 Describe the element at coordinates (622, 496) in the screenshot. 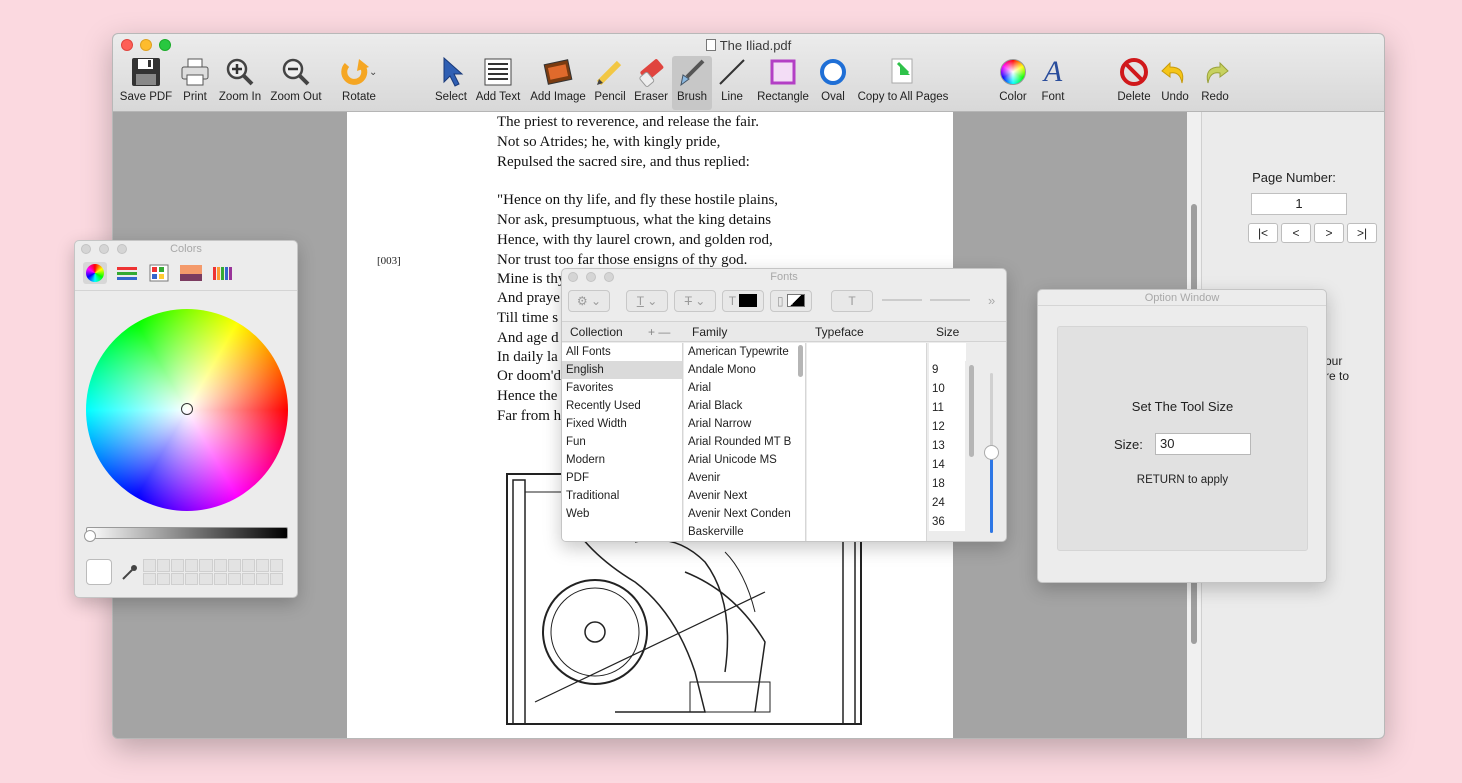

I see `list-item: Traditional` at that location.